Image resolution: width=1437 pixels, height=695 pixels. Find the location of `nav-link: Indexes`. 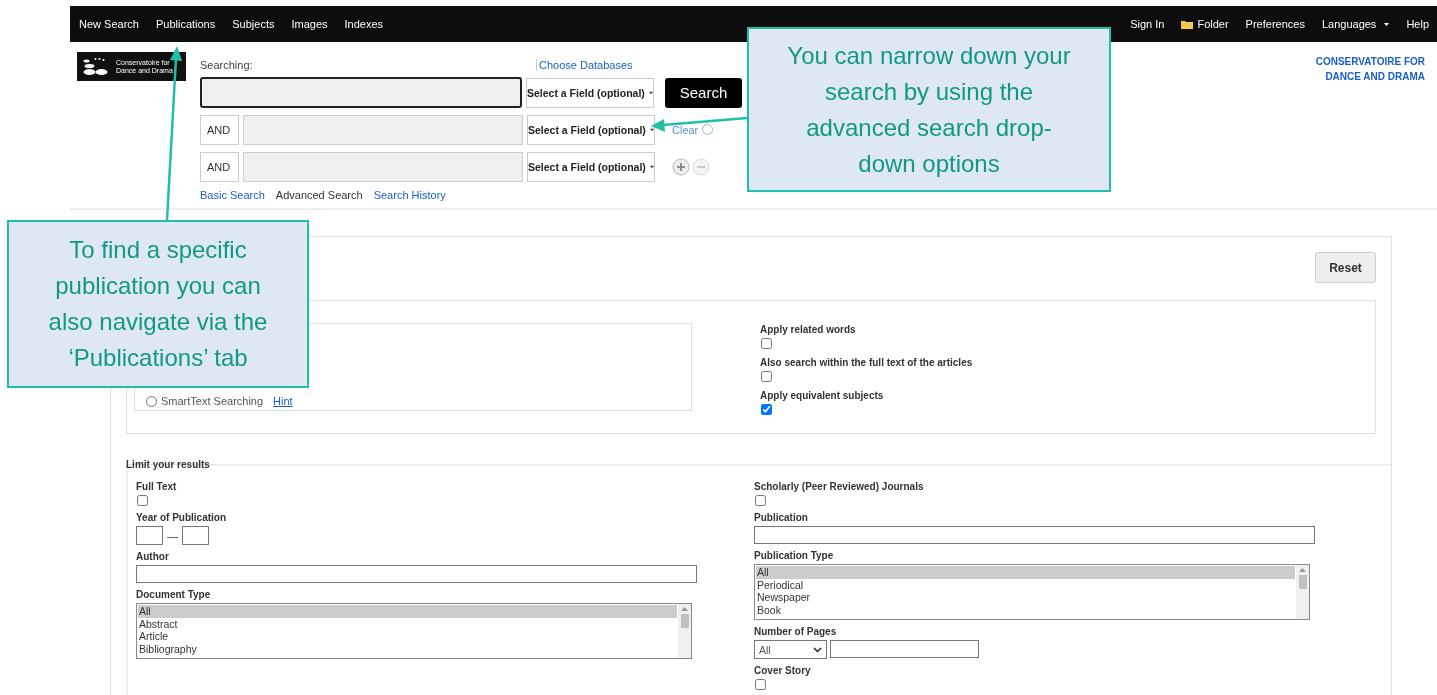

nav-link: Indexes is located at coordinates (364, 24).